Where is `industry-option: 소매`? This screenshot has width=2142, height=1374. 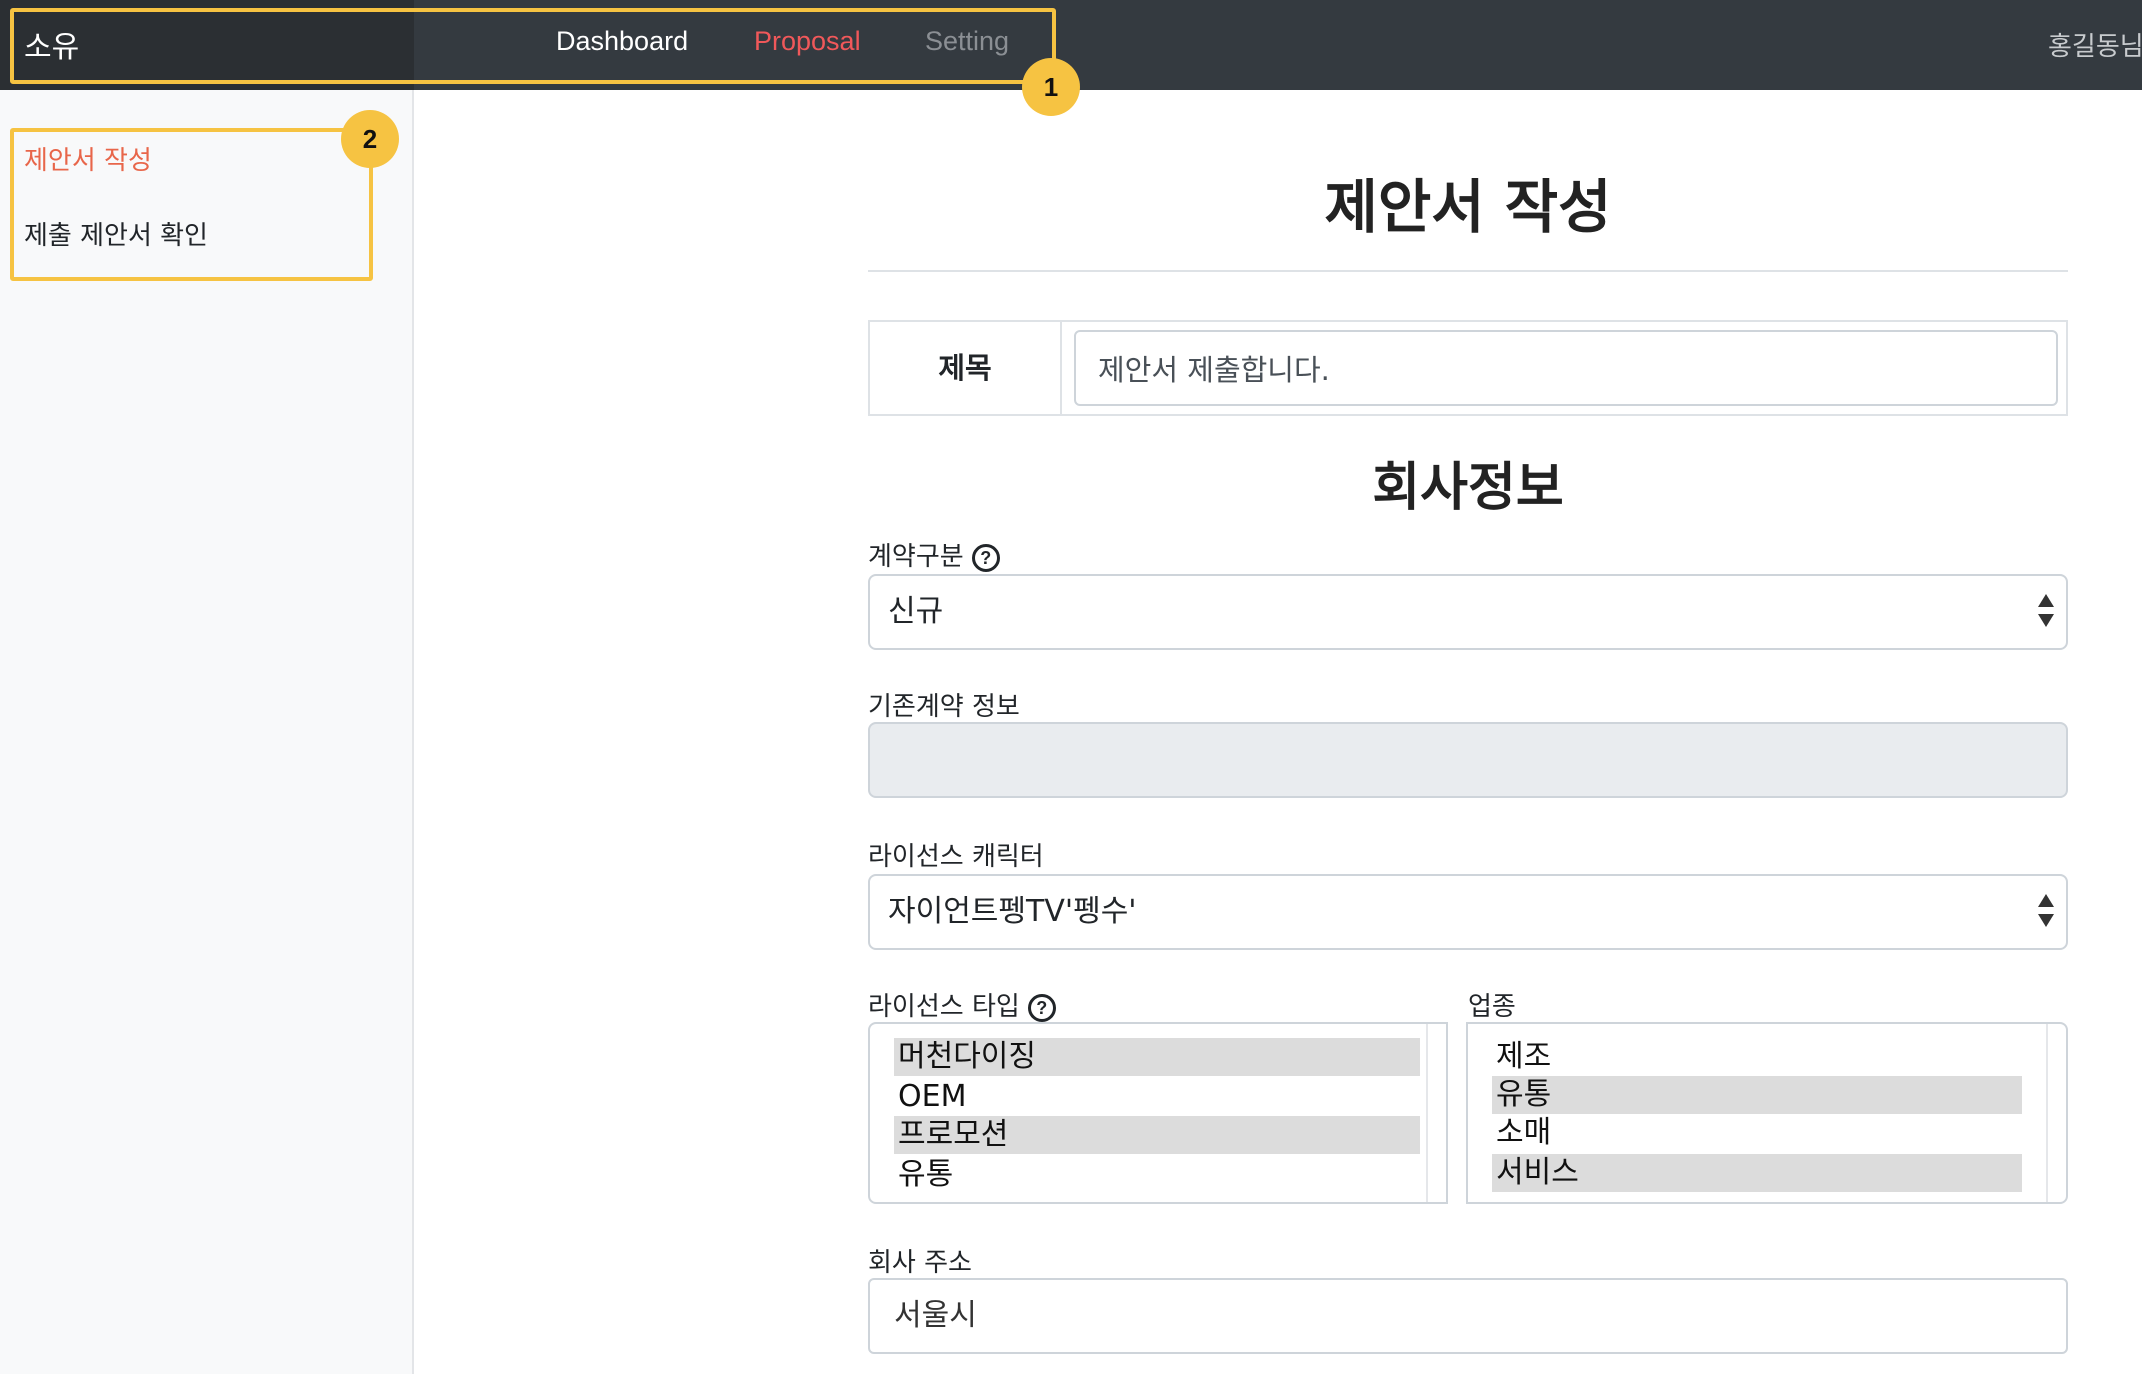
industry-option: 소매 is located at coordinates (1757, 1133).